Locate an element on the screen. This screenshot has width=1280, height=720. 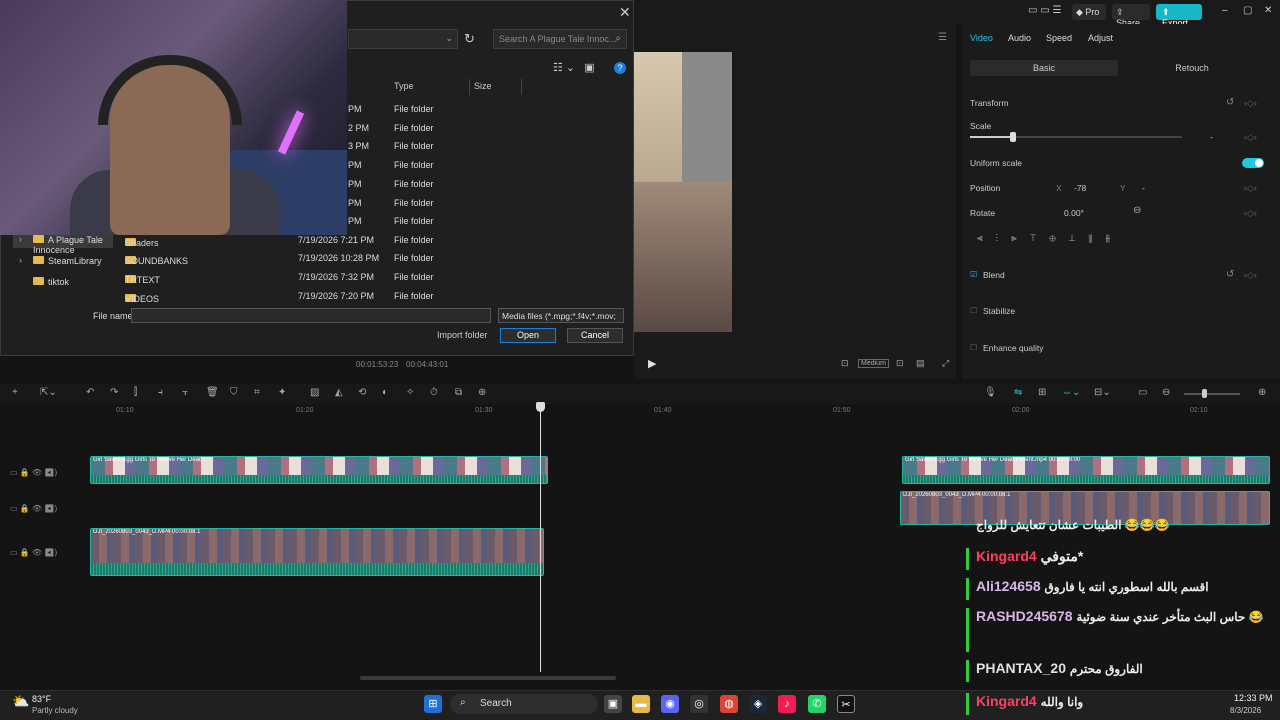
align-buttons-icon: ⫷⫶⫸⊤⊕⊥⫴⫵ is located at coordinates (1050, 238).